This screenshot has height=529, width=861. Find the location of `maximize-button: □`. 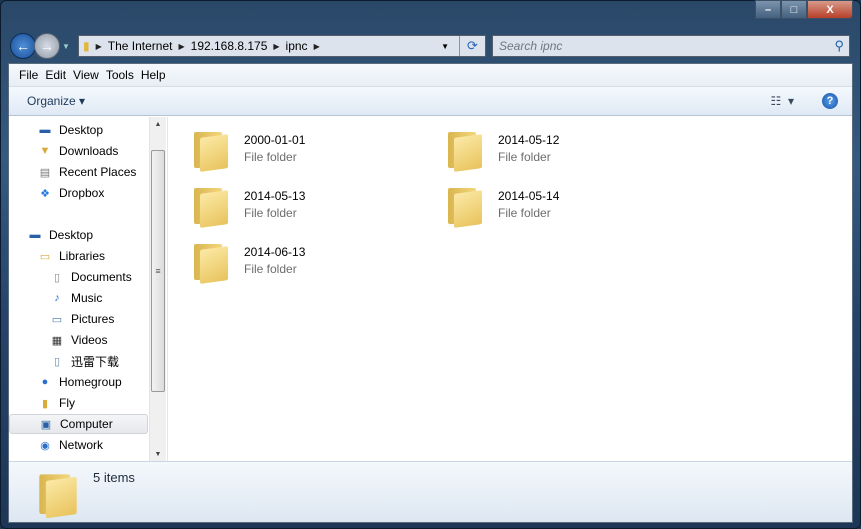

maximize-button: □ is located at coordinates (794, 9).